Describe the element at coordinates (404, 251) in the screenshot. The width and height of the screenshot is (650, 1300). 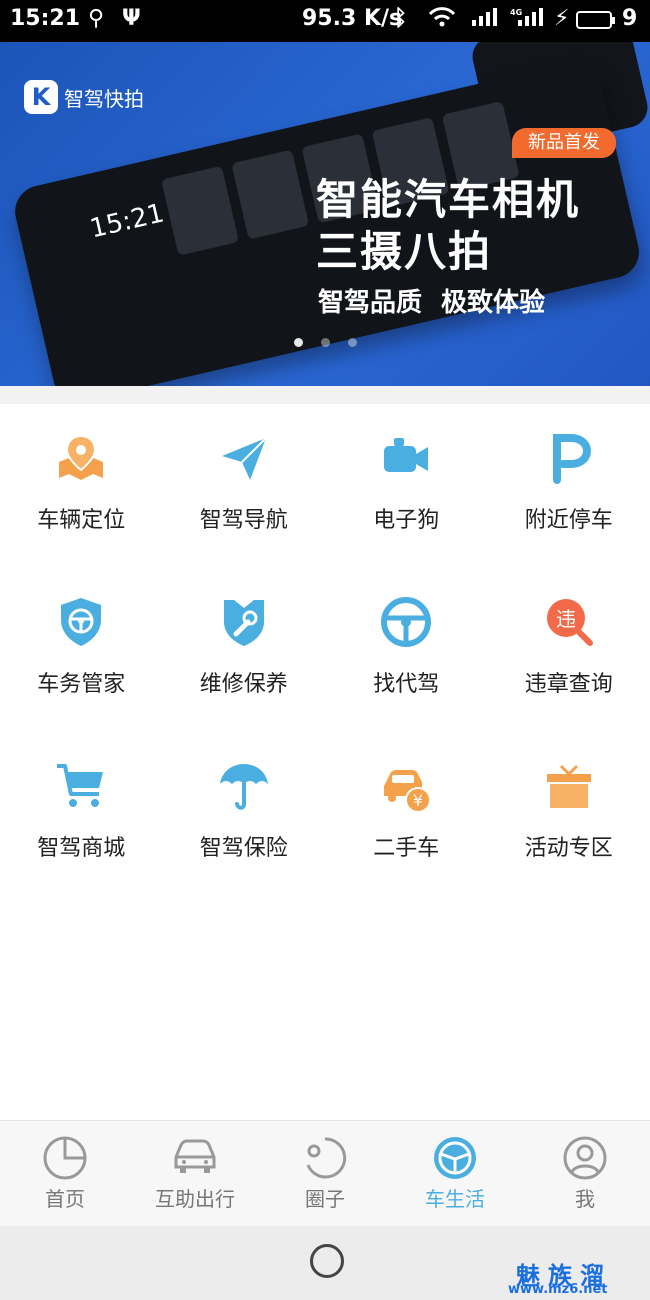
I see `banner-subheadline: 三摄八拍` at that location.